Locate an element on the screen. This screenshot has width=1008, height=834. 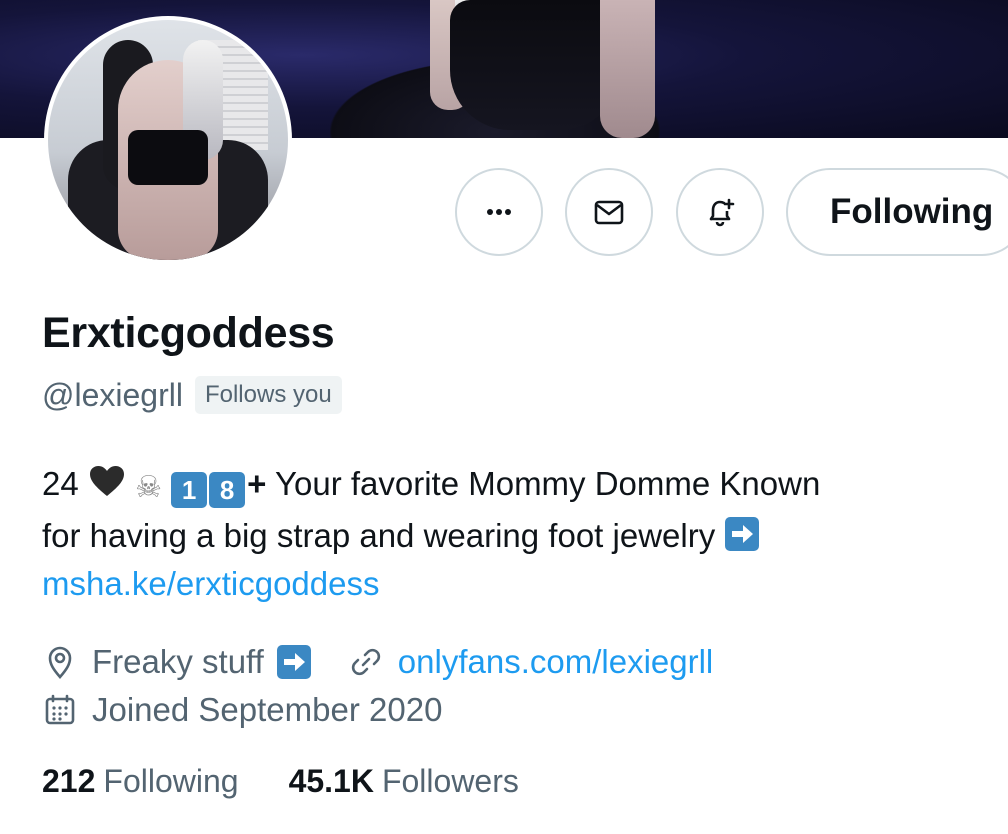
bell-plus-icon is located at coordinates (722, 212).